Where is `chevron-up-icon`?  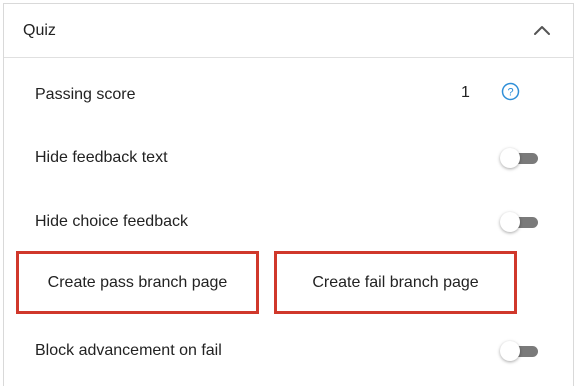
chevron-up-icon is located at coordinates (542, 30).